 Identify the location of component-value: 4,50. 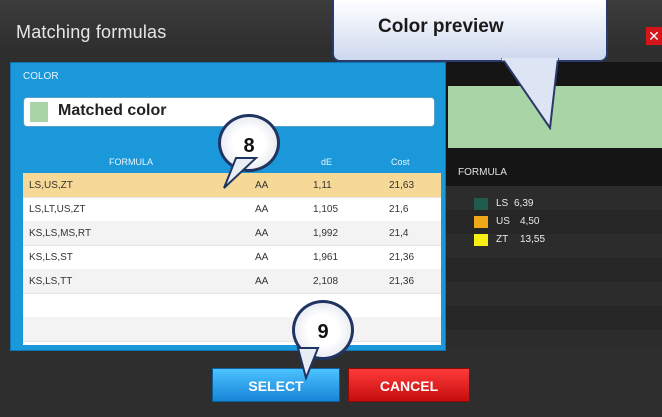
(530, 221).